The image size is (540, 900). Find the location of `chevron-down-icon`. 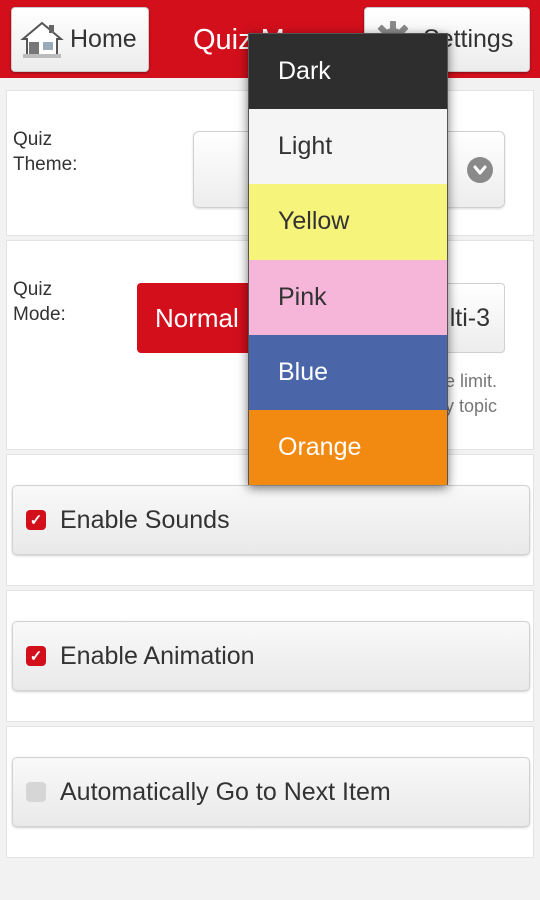

chevron-down-icon is located at coordinates (480, 170).